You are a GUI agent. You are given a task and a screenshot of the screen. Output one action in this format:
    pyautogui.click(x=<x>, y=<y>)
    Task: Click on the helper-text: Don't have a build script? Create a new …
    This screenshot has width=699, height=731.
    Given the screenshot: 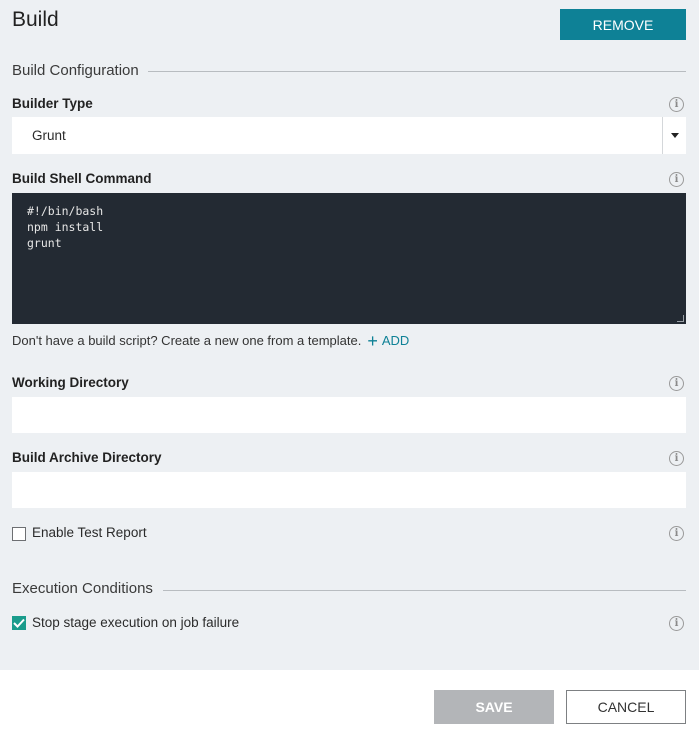 What is the action you would take?
    pyautogui.click(x=187, y=340)
    